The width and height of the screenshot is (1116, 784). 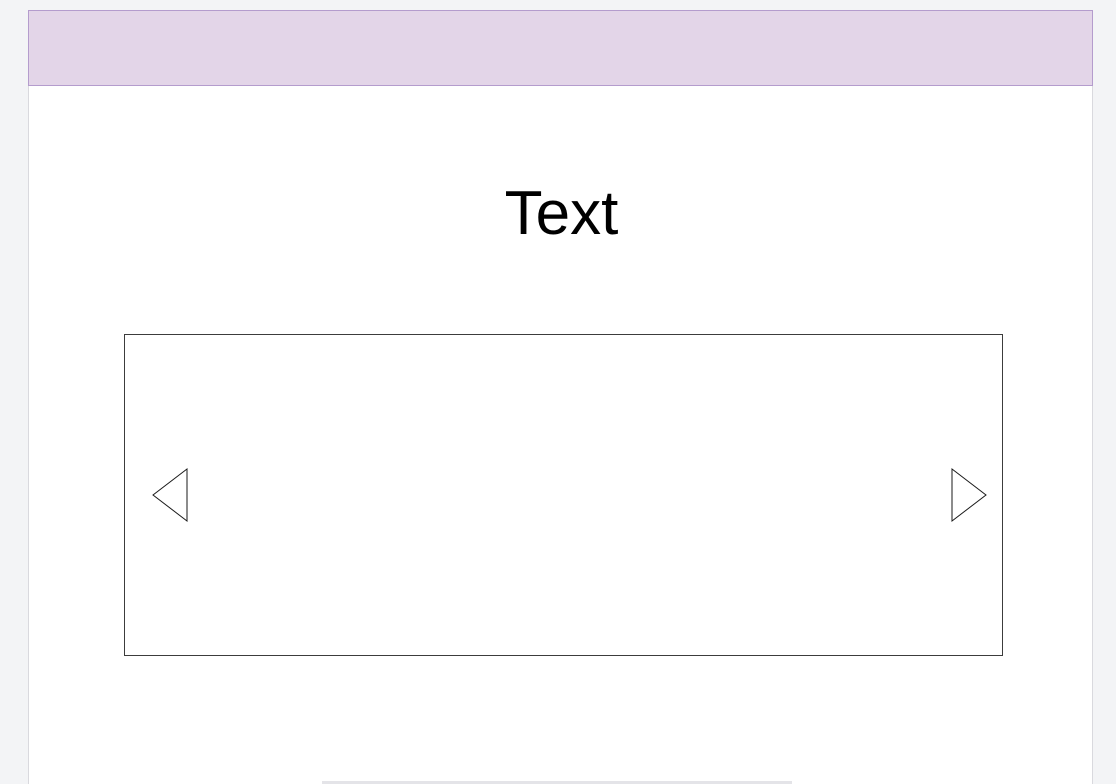 I want to click on header-bar, so click(x=560, y=48).